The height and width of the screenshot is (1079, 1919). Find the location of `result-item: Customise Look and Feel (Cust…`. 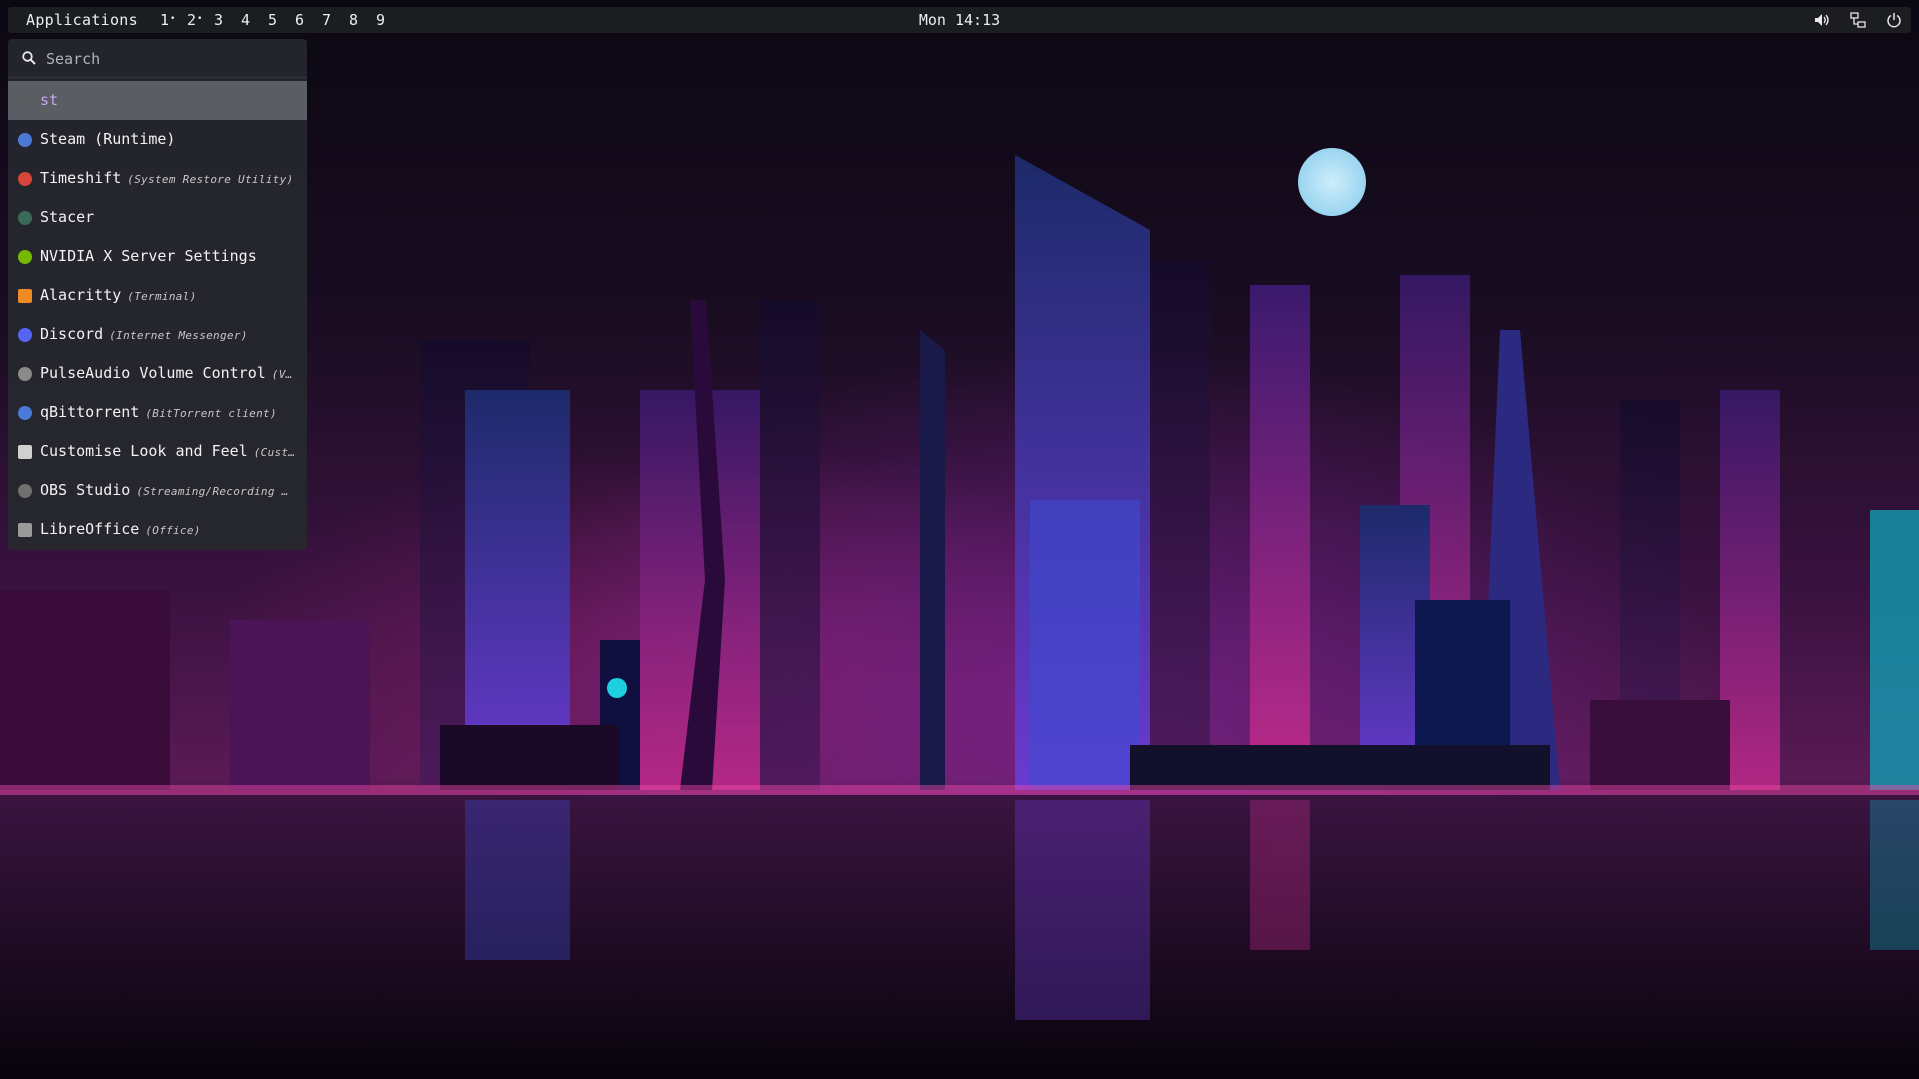

result-item: Customise Look and Feel (Cust… is located at coordinates (157, 451).